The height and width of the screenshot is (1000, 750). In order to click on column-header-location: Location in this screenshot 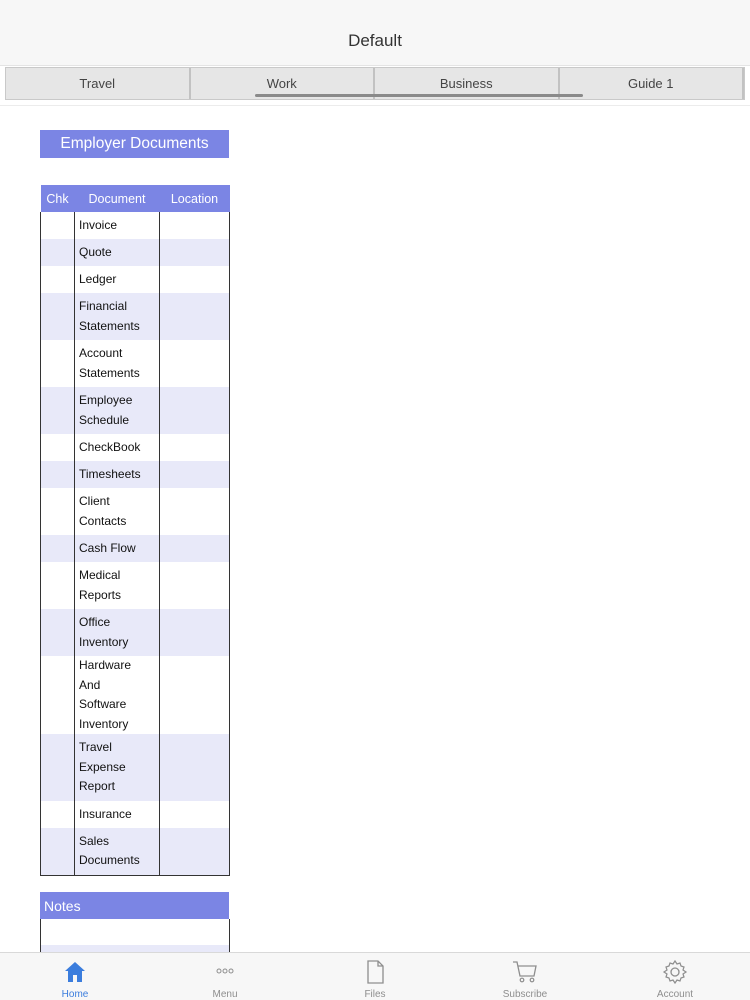, I will do `click(194, 198)`.